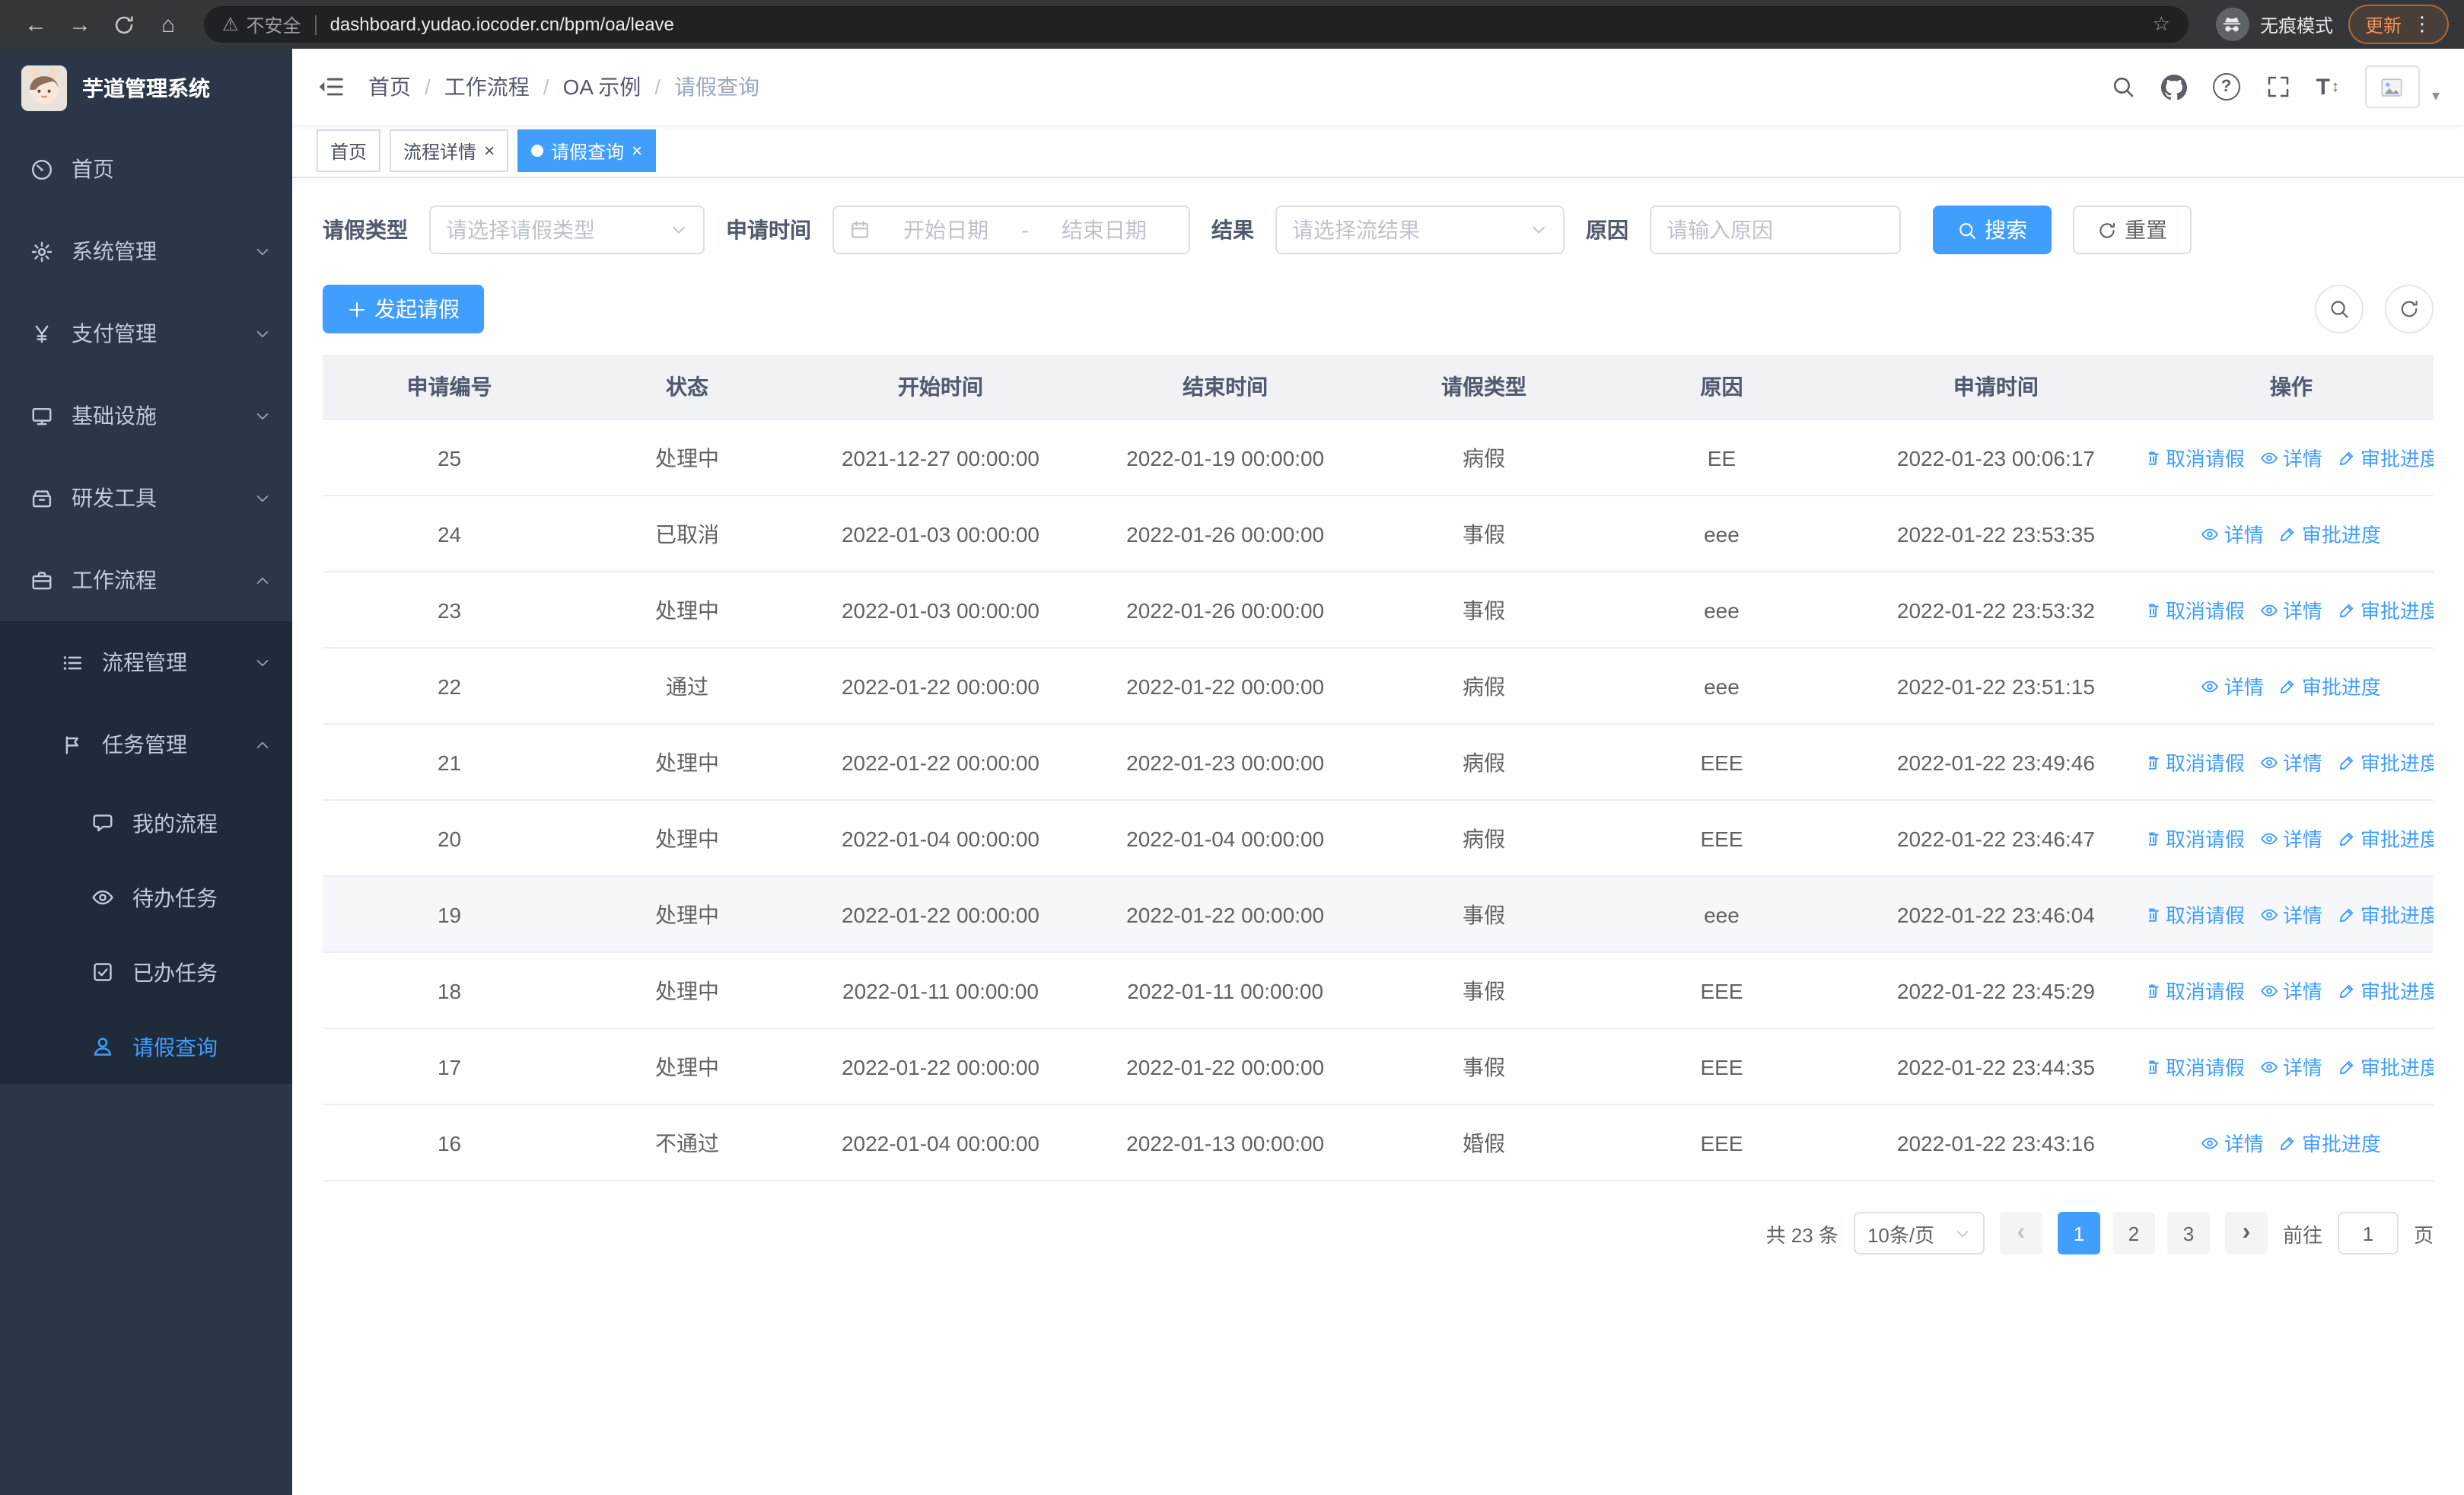 The width and height of the screenshot is (2464, 1495). Describe the element at coordinates (146, 251) in the screenshot. I see `sidebar-item-2: 系统管理` at that location.